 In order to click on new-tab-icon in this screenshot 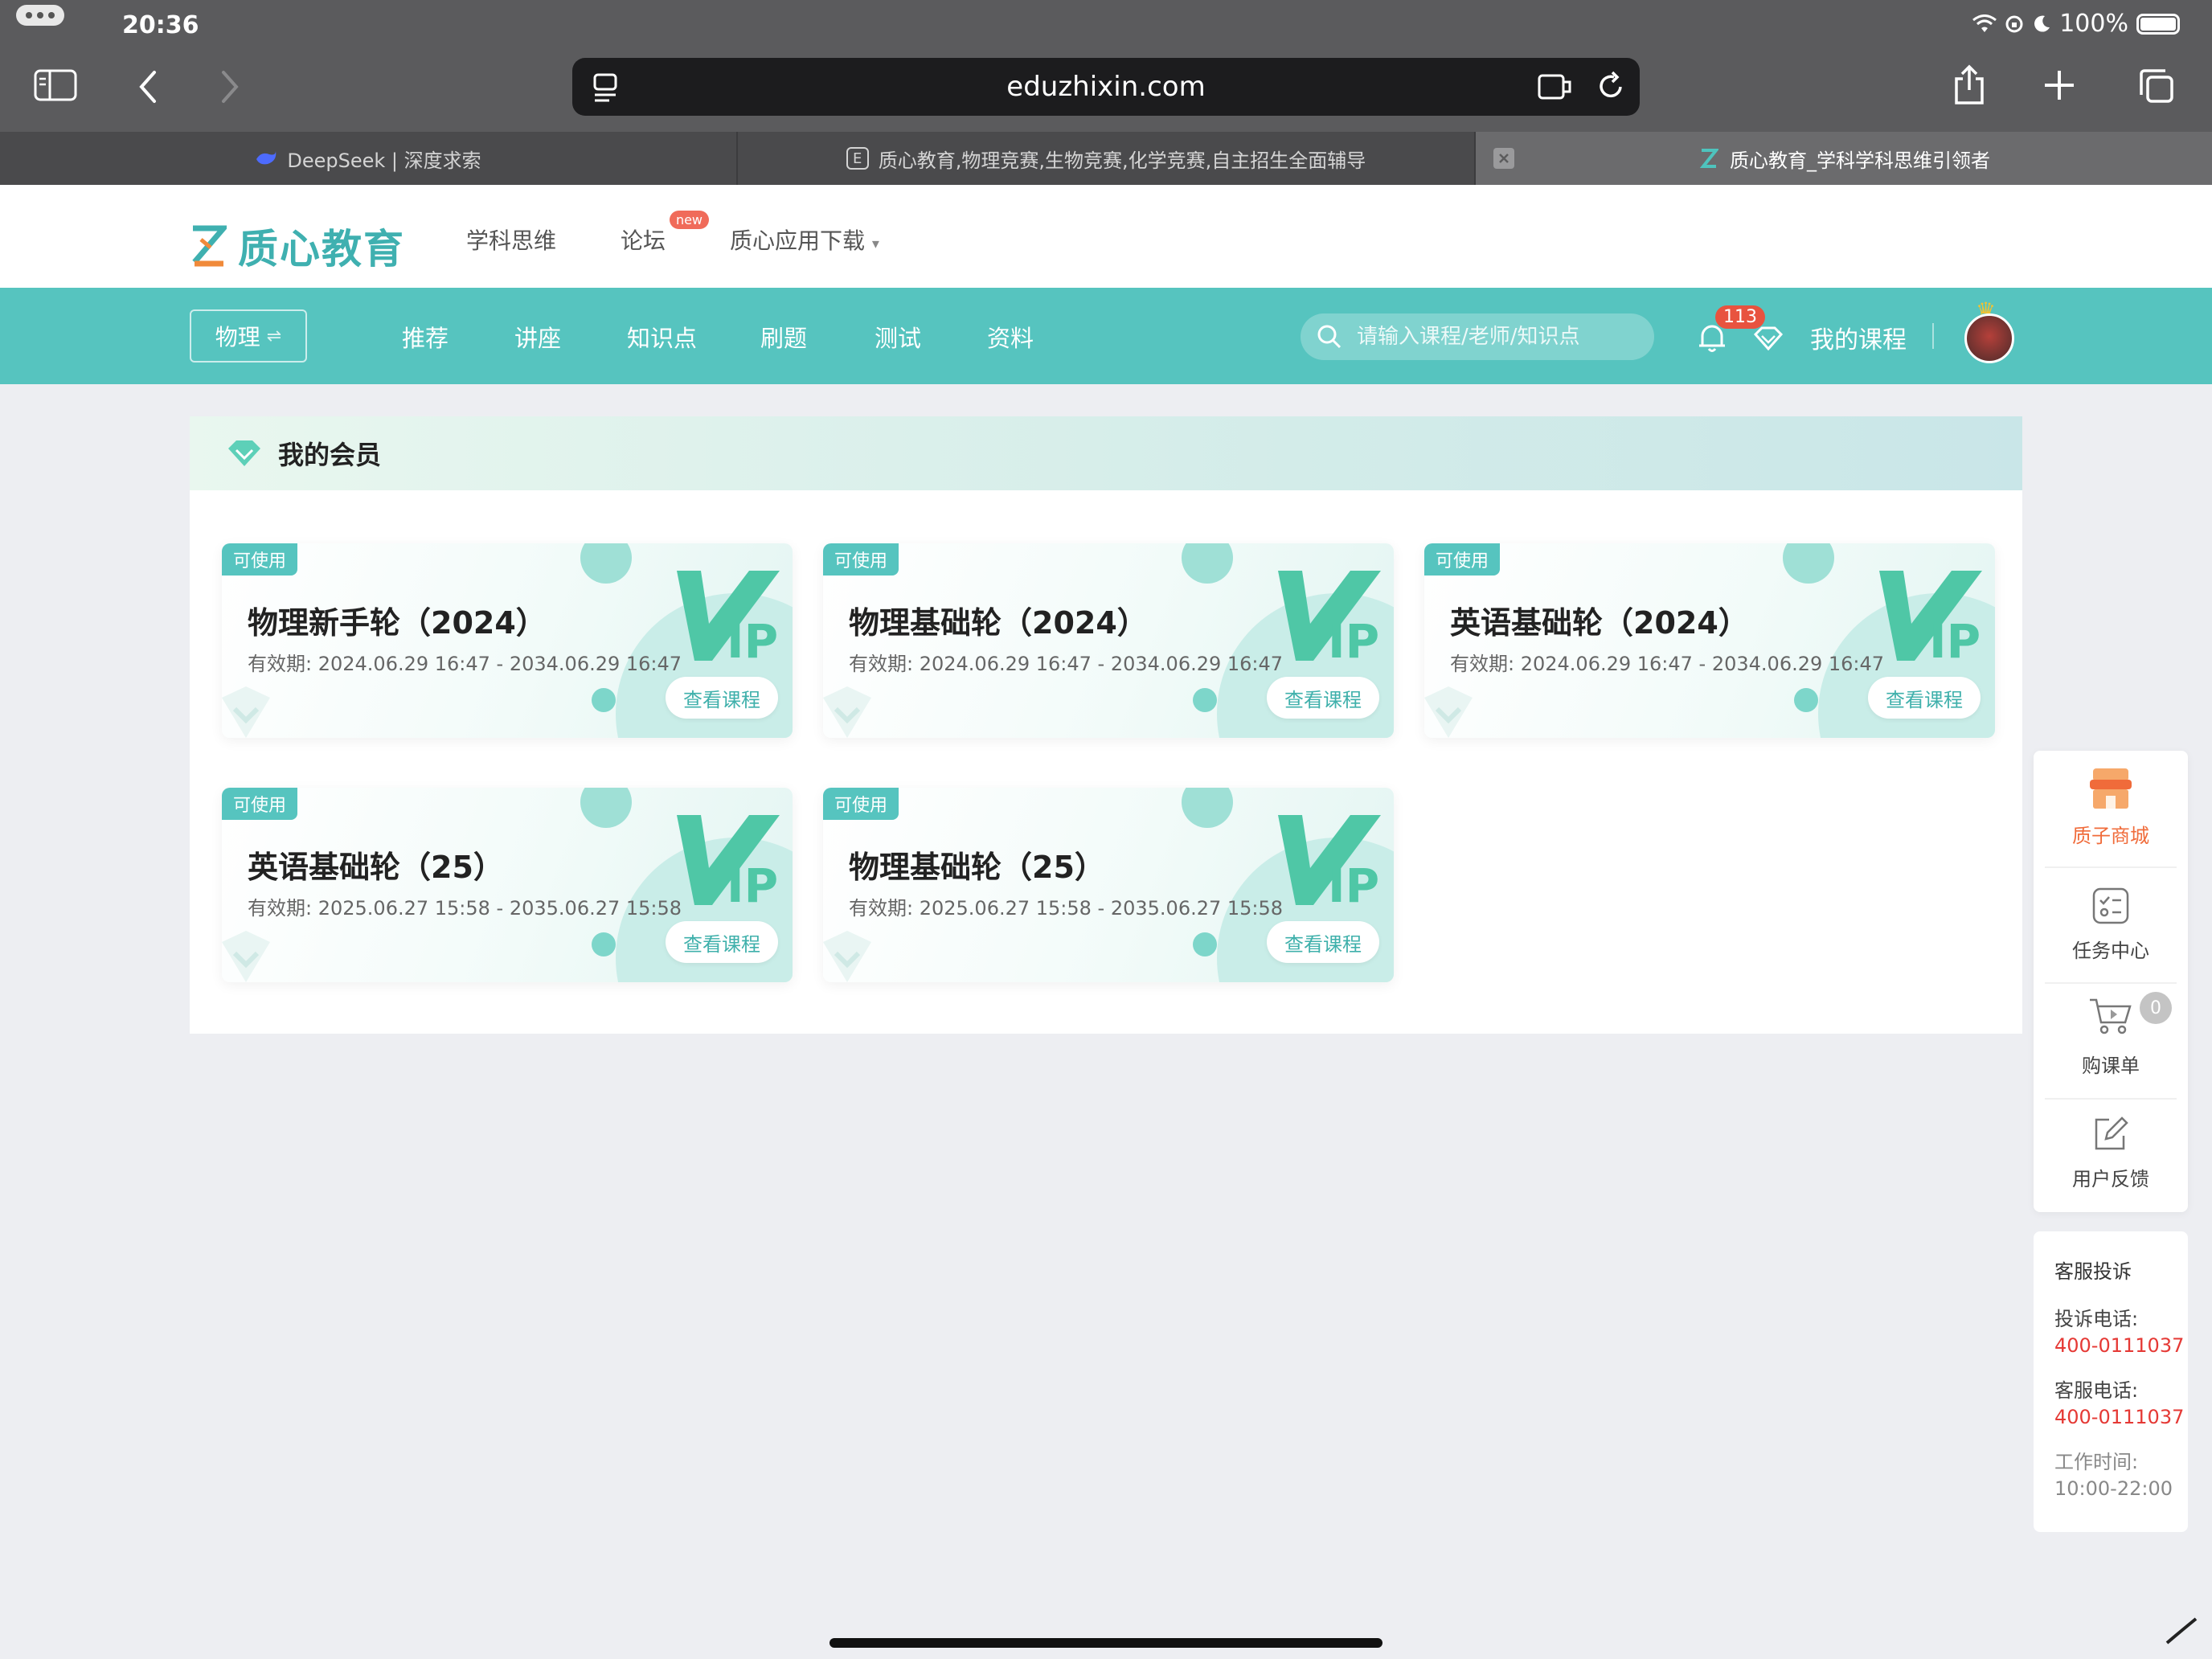, I will do `click(2059, 86)`.